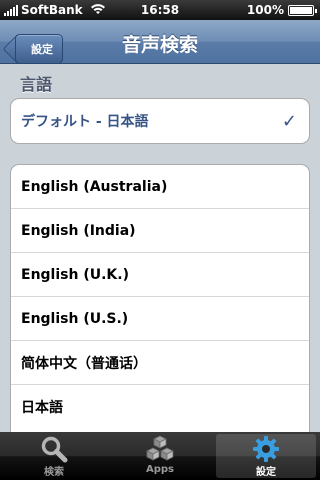 The height and width of the screenshot is (480, 320). I want to click on tab-settings: 設定, so click(266, 456).